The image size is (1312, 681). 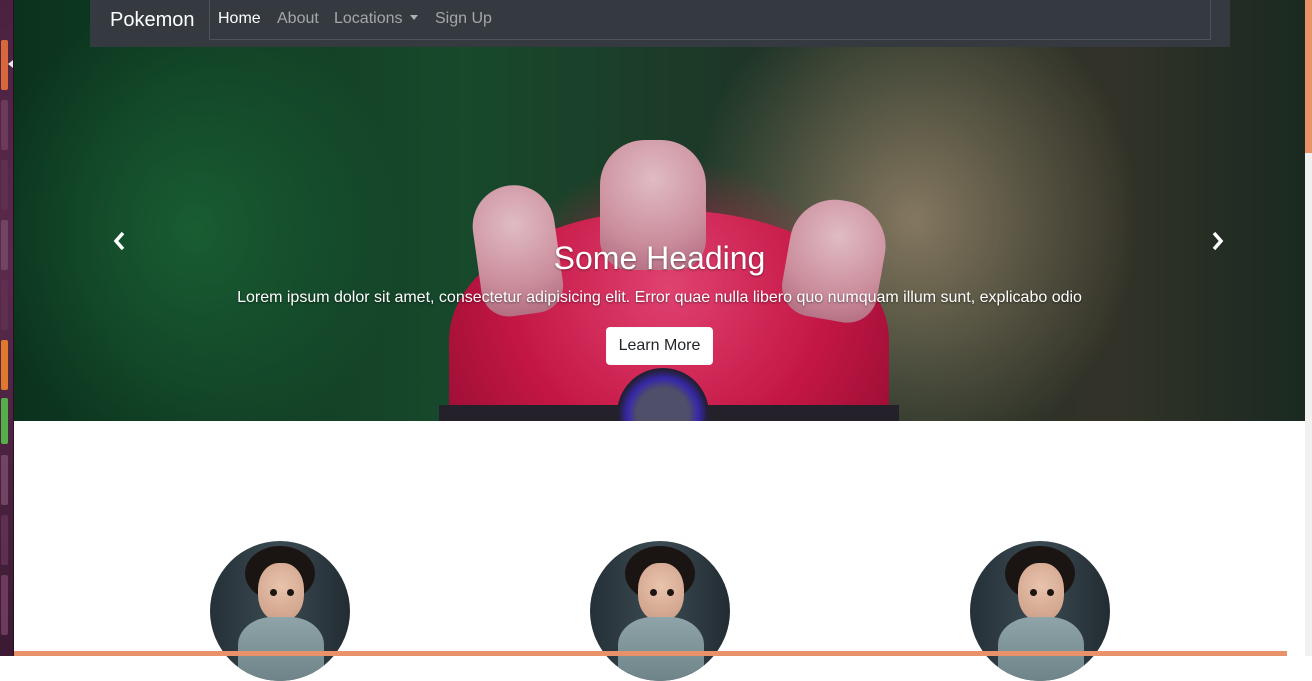 I want to click on horizontal-scrollbar, so click(x=650, y=653).